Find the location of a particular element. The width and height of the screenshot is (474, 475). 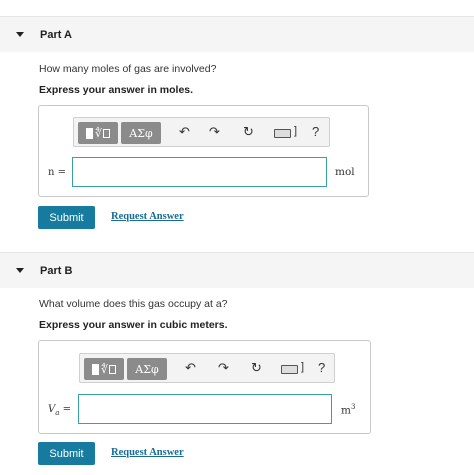

part-b-unit-exp: 3 is located at coordinates (353, 407).